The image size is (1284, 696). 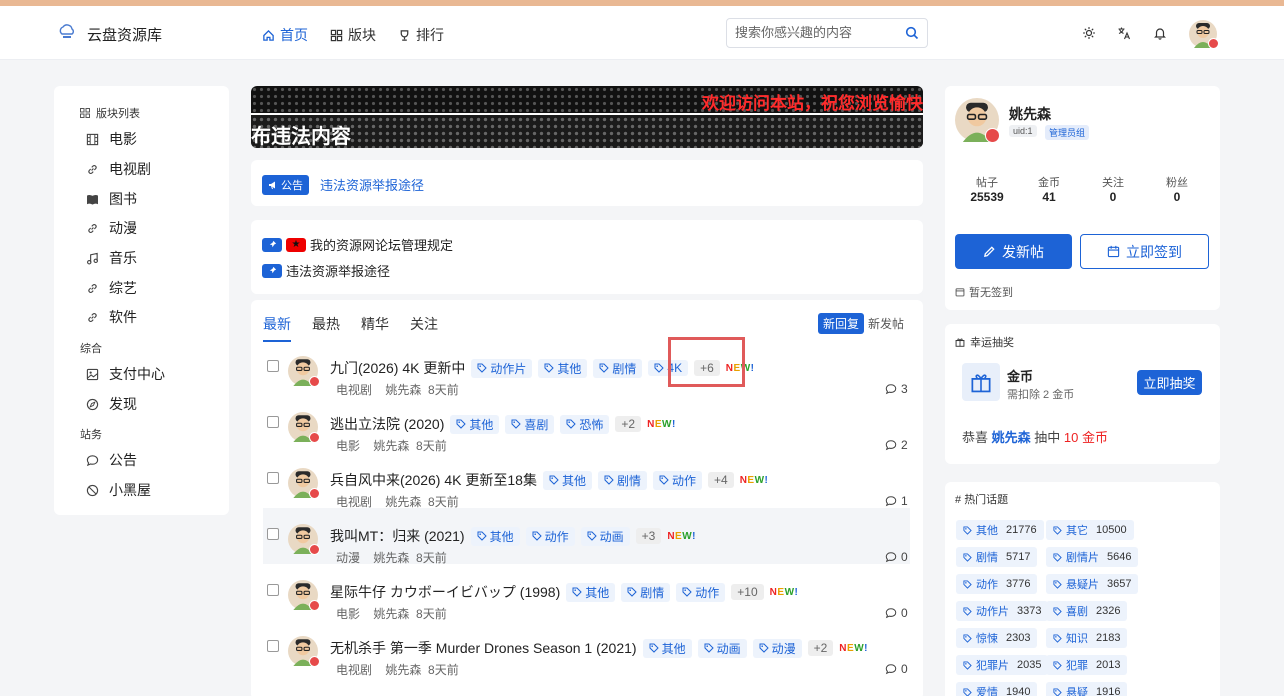 What do you see at coordinates (777, 648) in the screenshot?
I see `thread-tag: 动漫` at bounding box center [777, 648].